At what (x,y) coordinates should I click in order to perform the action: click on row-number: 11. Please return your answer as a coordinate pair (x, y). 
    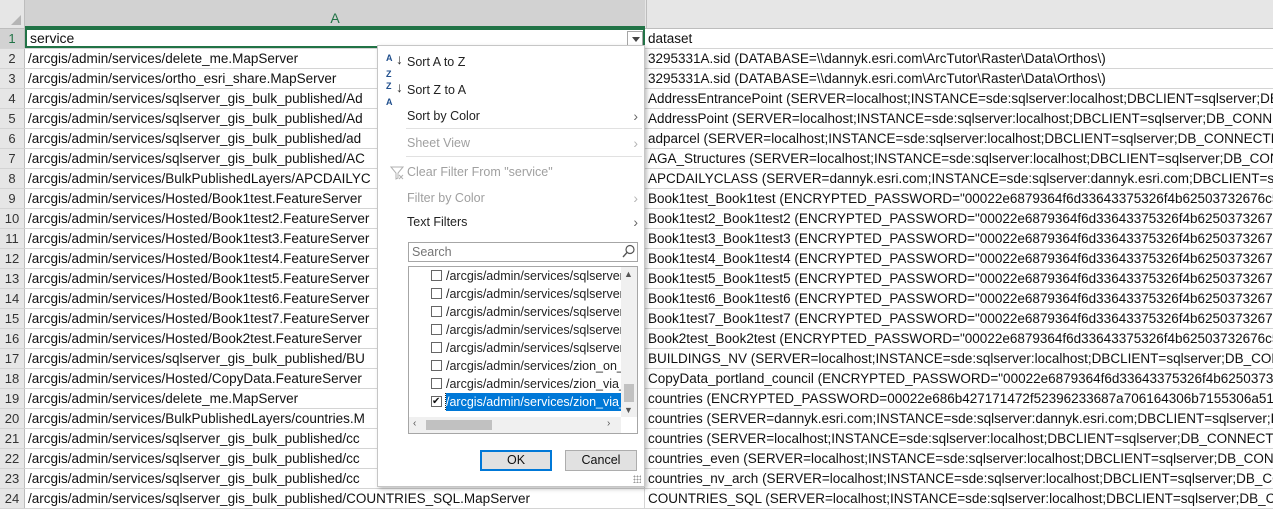
    Looking at the image, I should click on (12, 238).